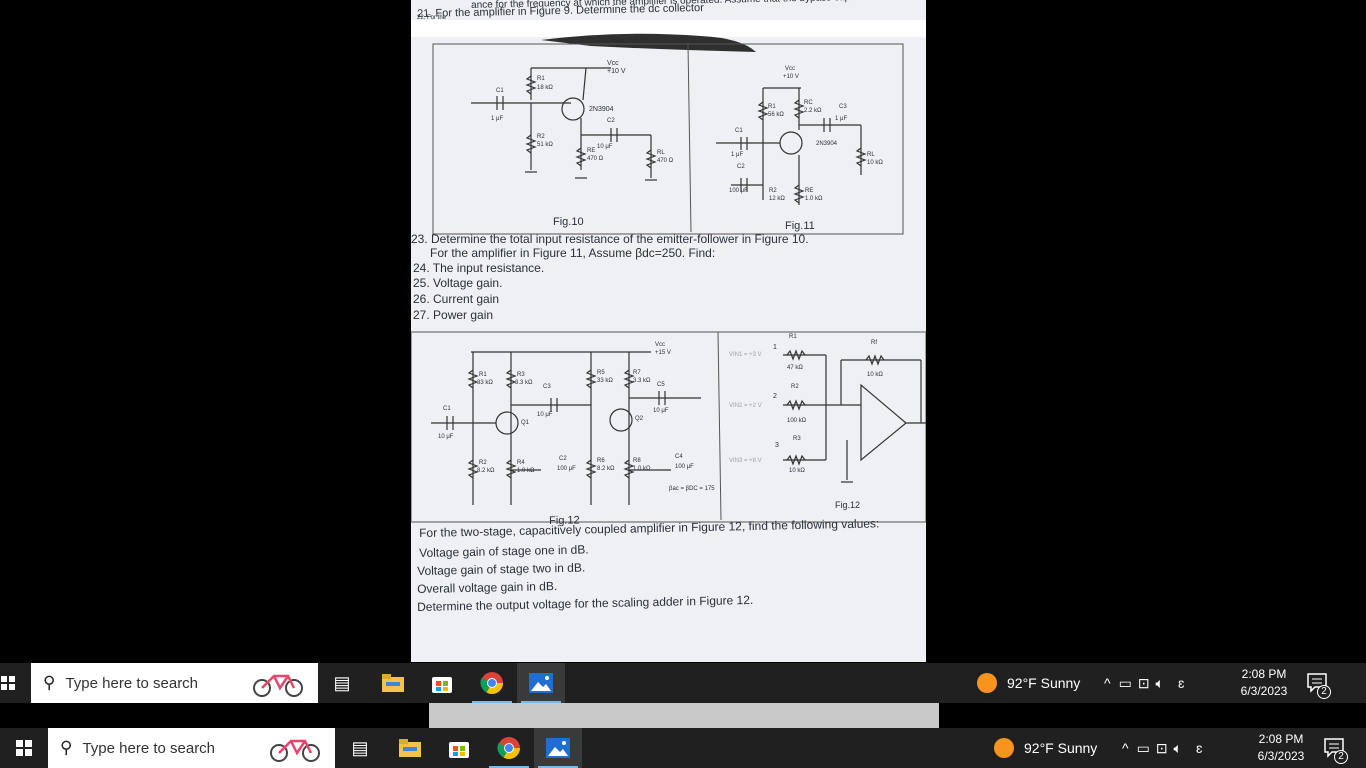  Describe the element at coordinates (739, 131) in the screenshot. I see `fig11-c1: C1` at that location.